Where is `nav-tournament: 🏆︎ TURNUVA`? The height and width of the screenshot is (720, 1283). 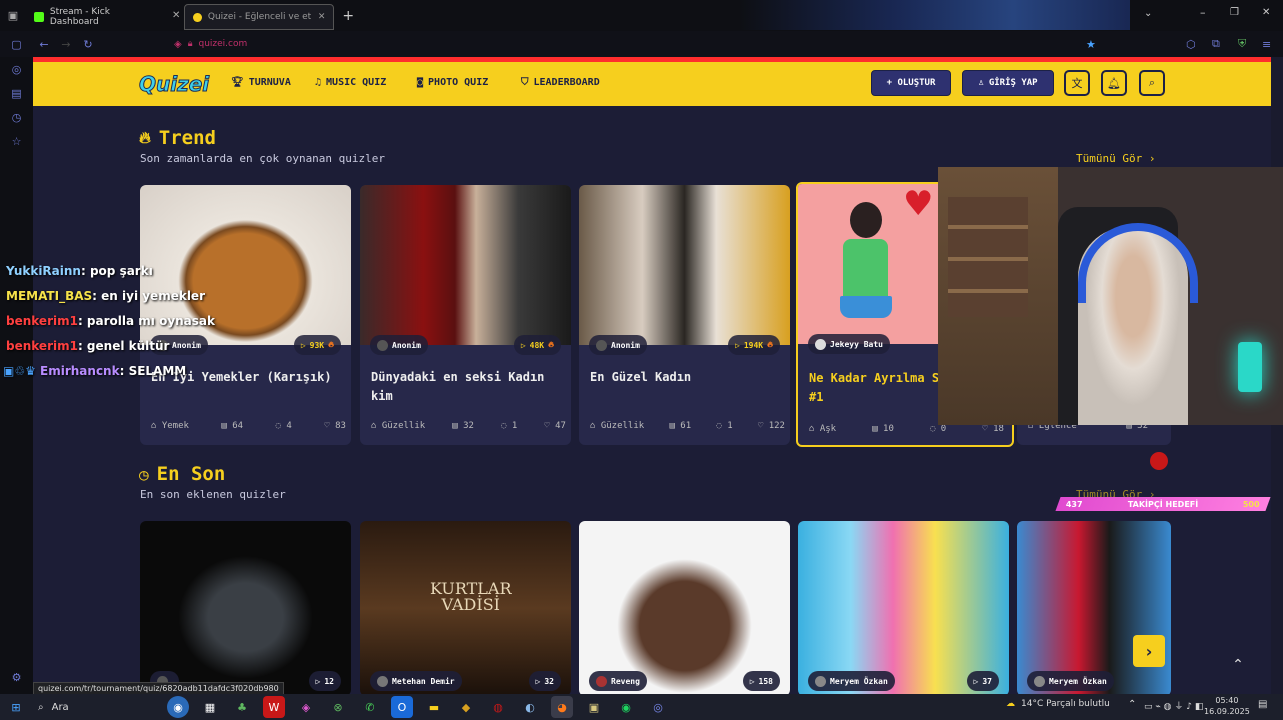
nav-tournament: 🏆︎ TURNUVA is located at coordinates (261, 82).